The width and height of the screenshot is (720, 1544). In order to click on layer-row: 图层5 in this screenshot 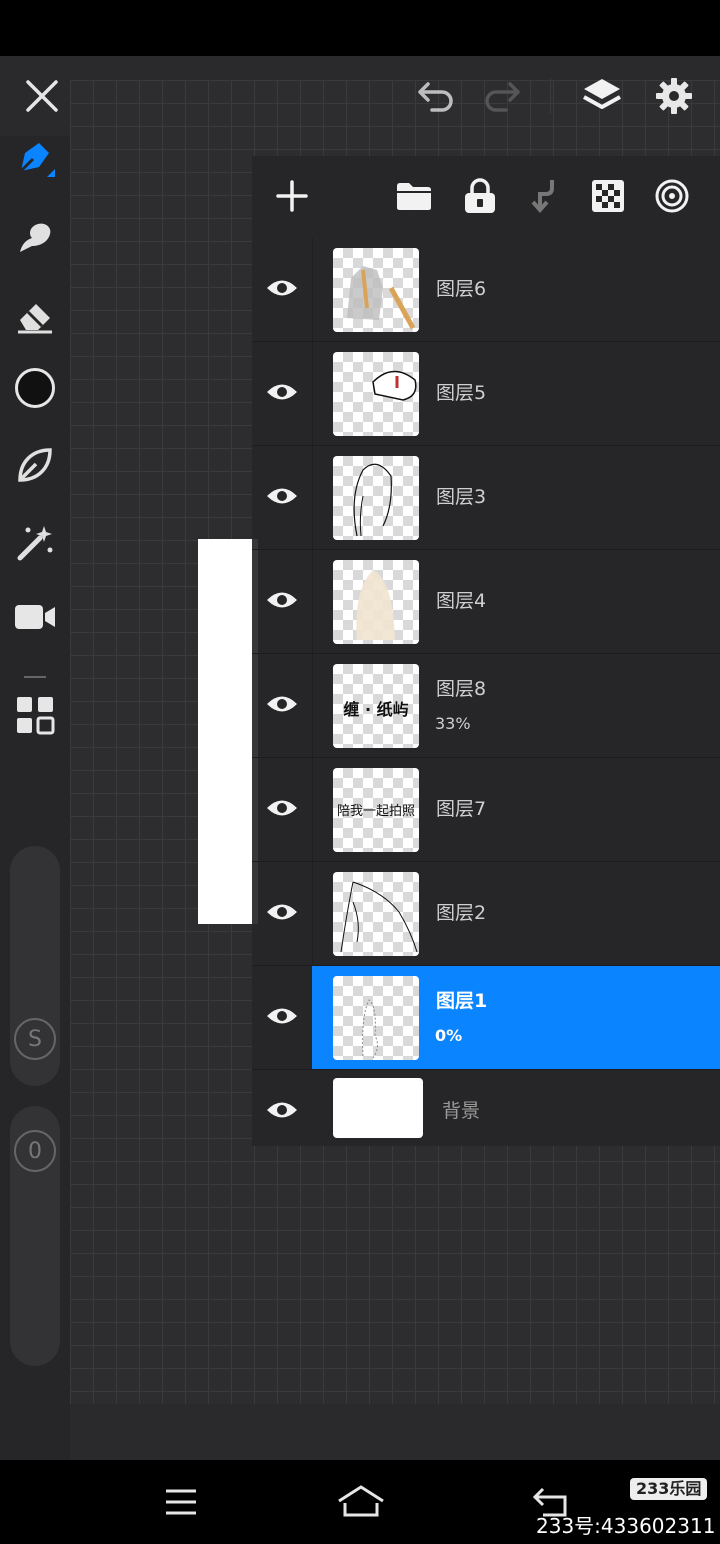, I will do `click(486, 394)`.